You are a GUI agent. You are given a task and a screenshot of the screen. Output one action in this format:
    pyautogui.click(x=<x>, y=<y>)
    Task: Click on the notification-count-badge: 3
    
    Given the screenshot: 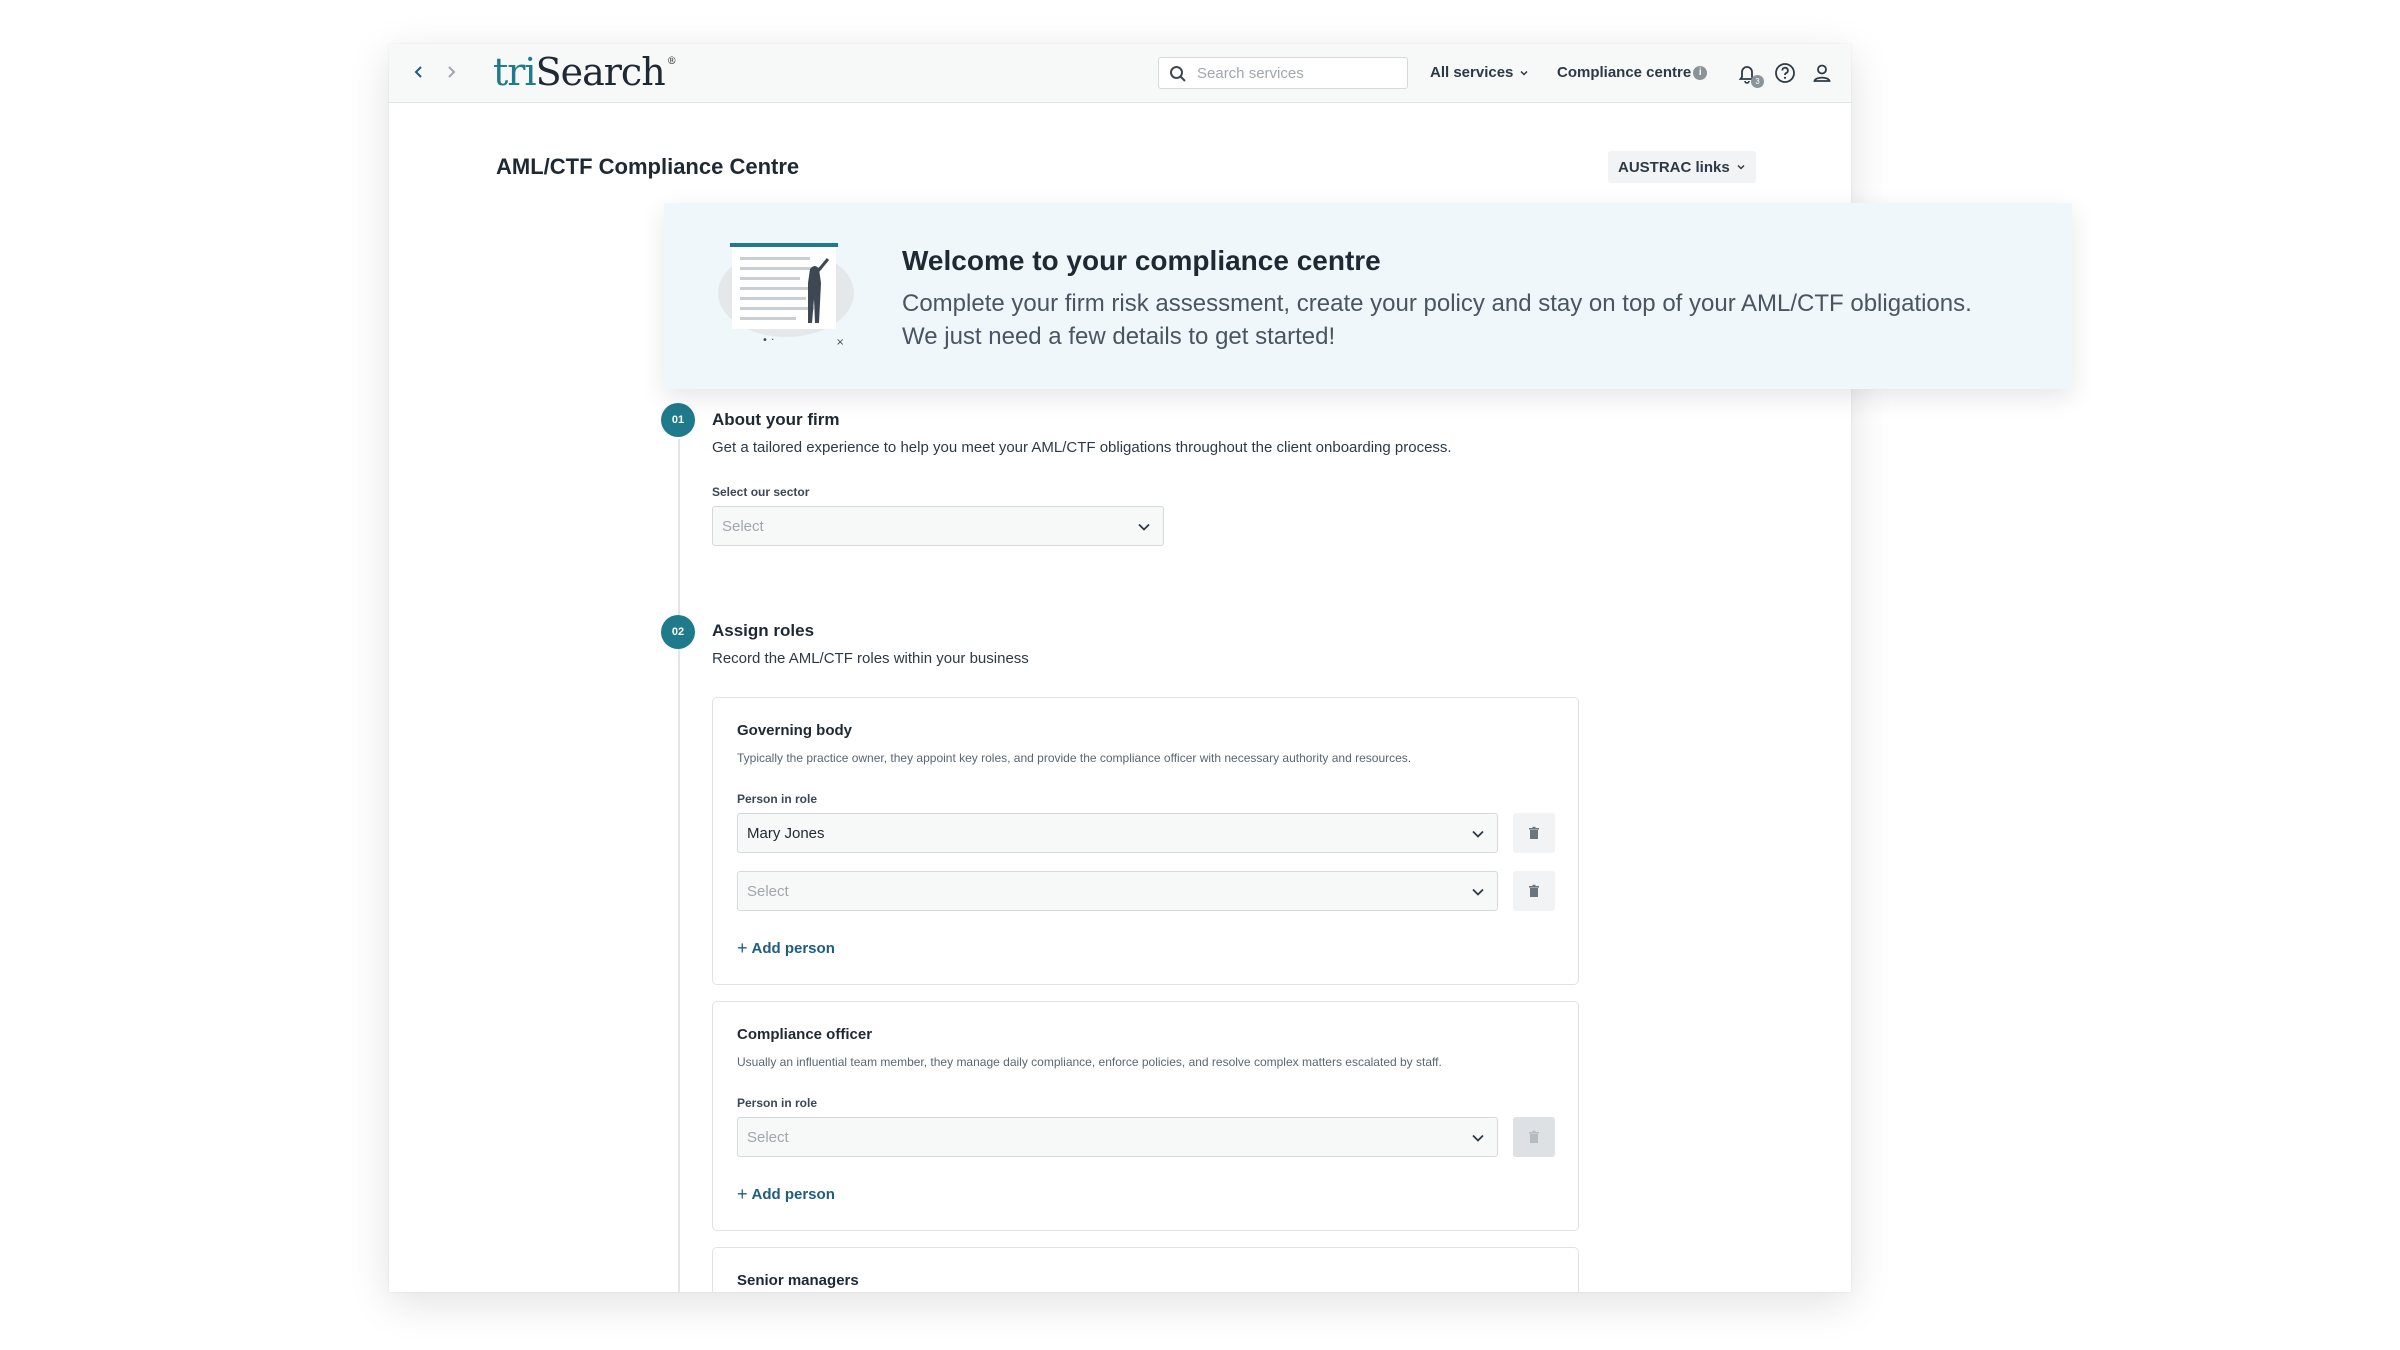 What is the action you would take?
    pyautogui.click(x=1757, y=81)
    